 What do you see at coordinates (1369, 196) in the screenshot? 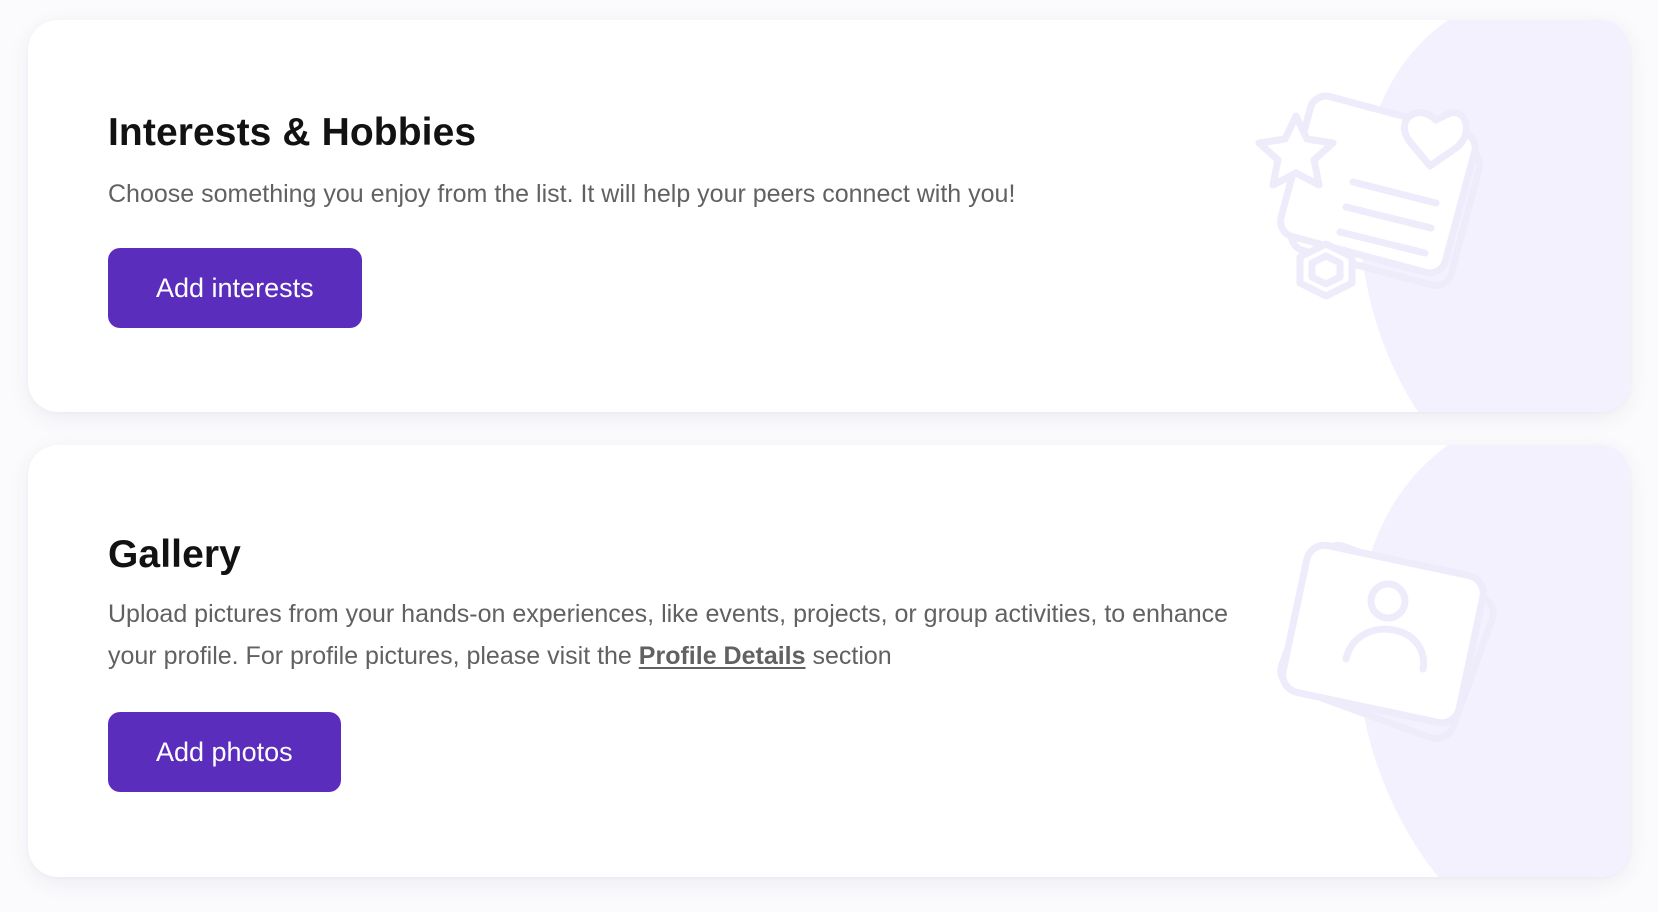
I see `interests-cards-icon` at bounding box center [1369, 196].